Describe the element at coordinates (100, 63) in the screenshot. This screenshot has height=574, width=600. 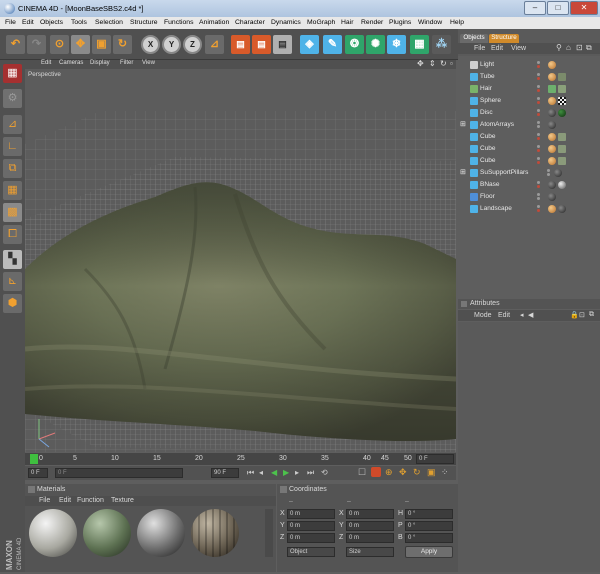
I see `viewport-menu-display: Display` at that location.